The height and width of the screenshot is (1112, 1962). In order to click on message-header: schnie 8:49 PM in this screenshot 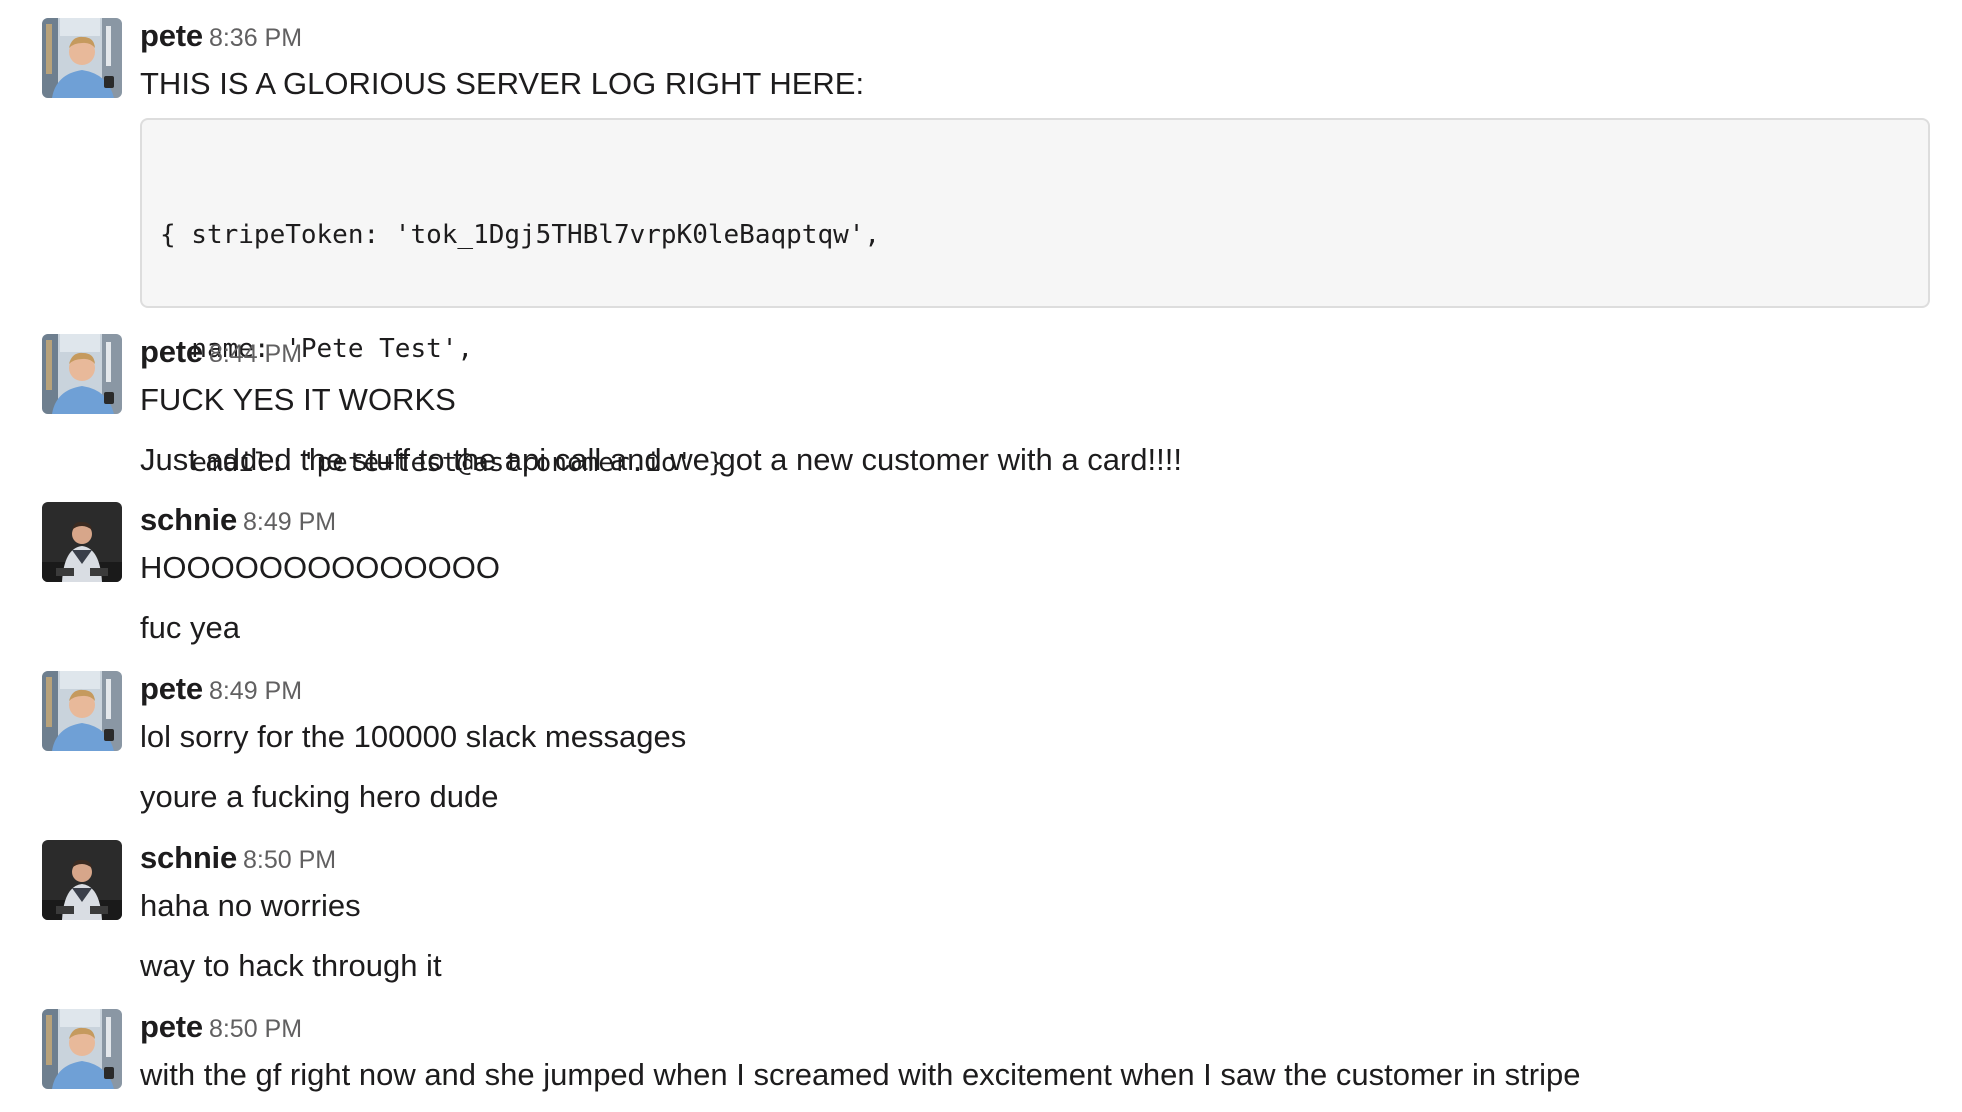, I will do `click(238, 522)`.